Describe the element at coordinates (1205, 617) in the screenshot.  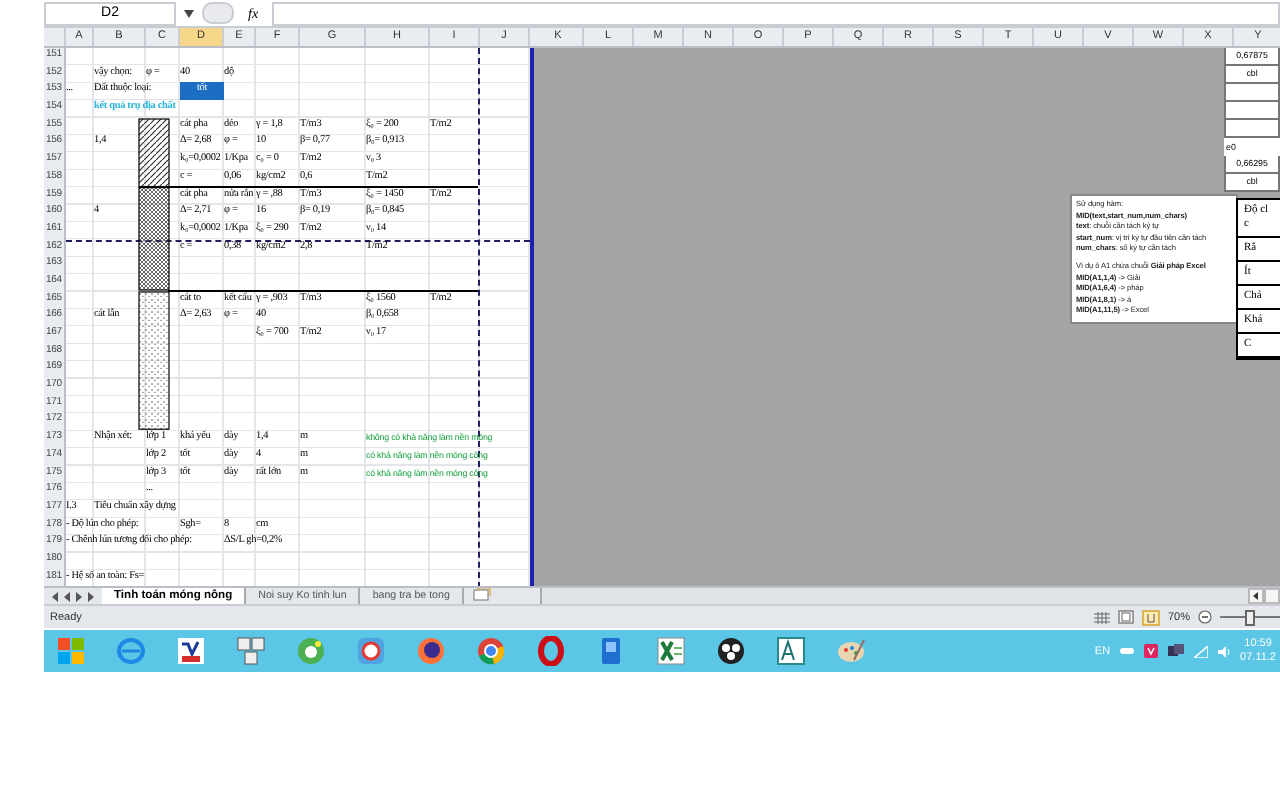
I see `zoom-out-icon` at that location.